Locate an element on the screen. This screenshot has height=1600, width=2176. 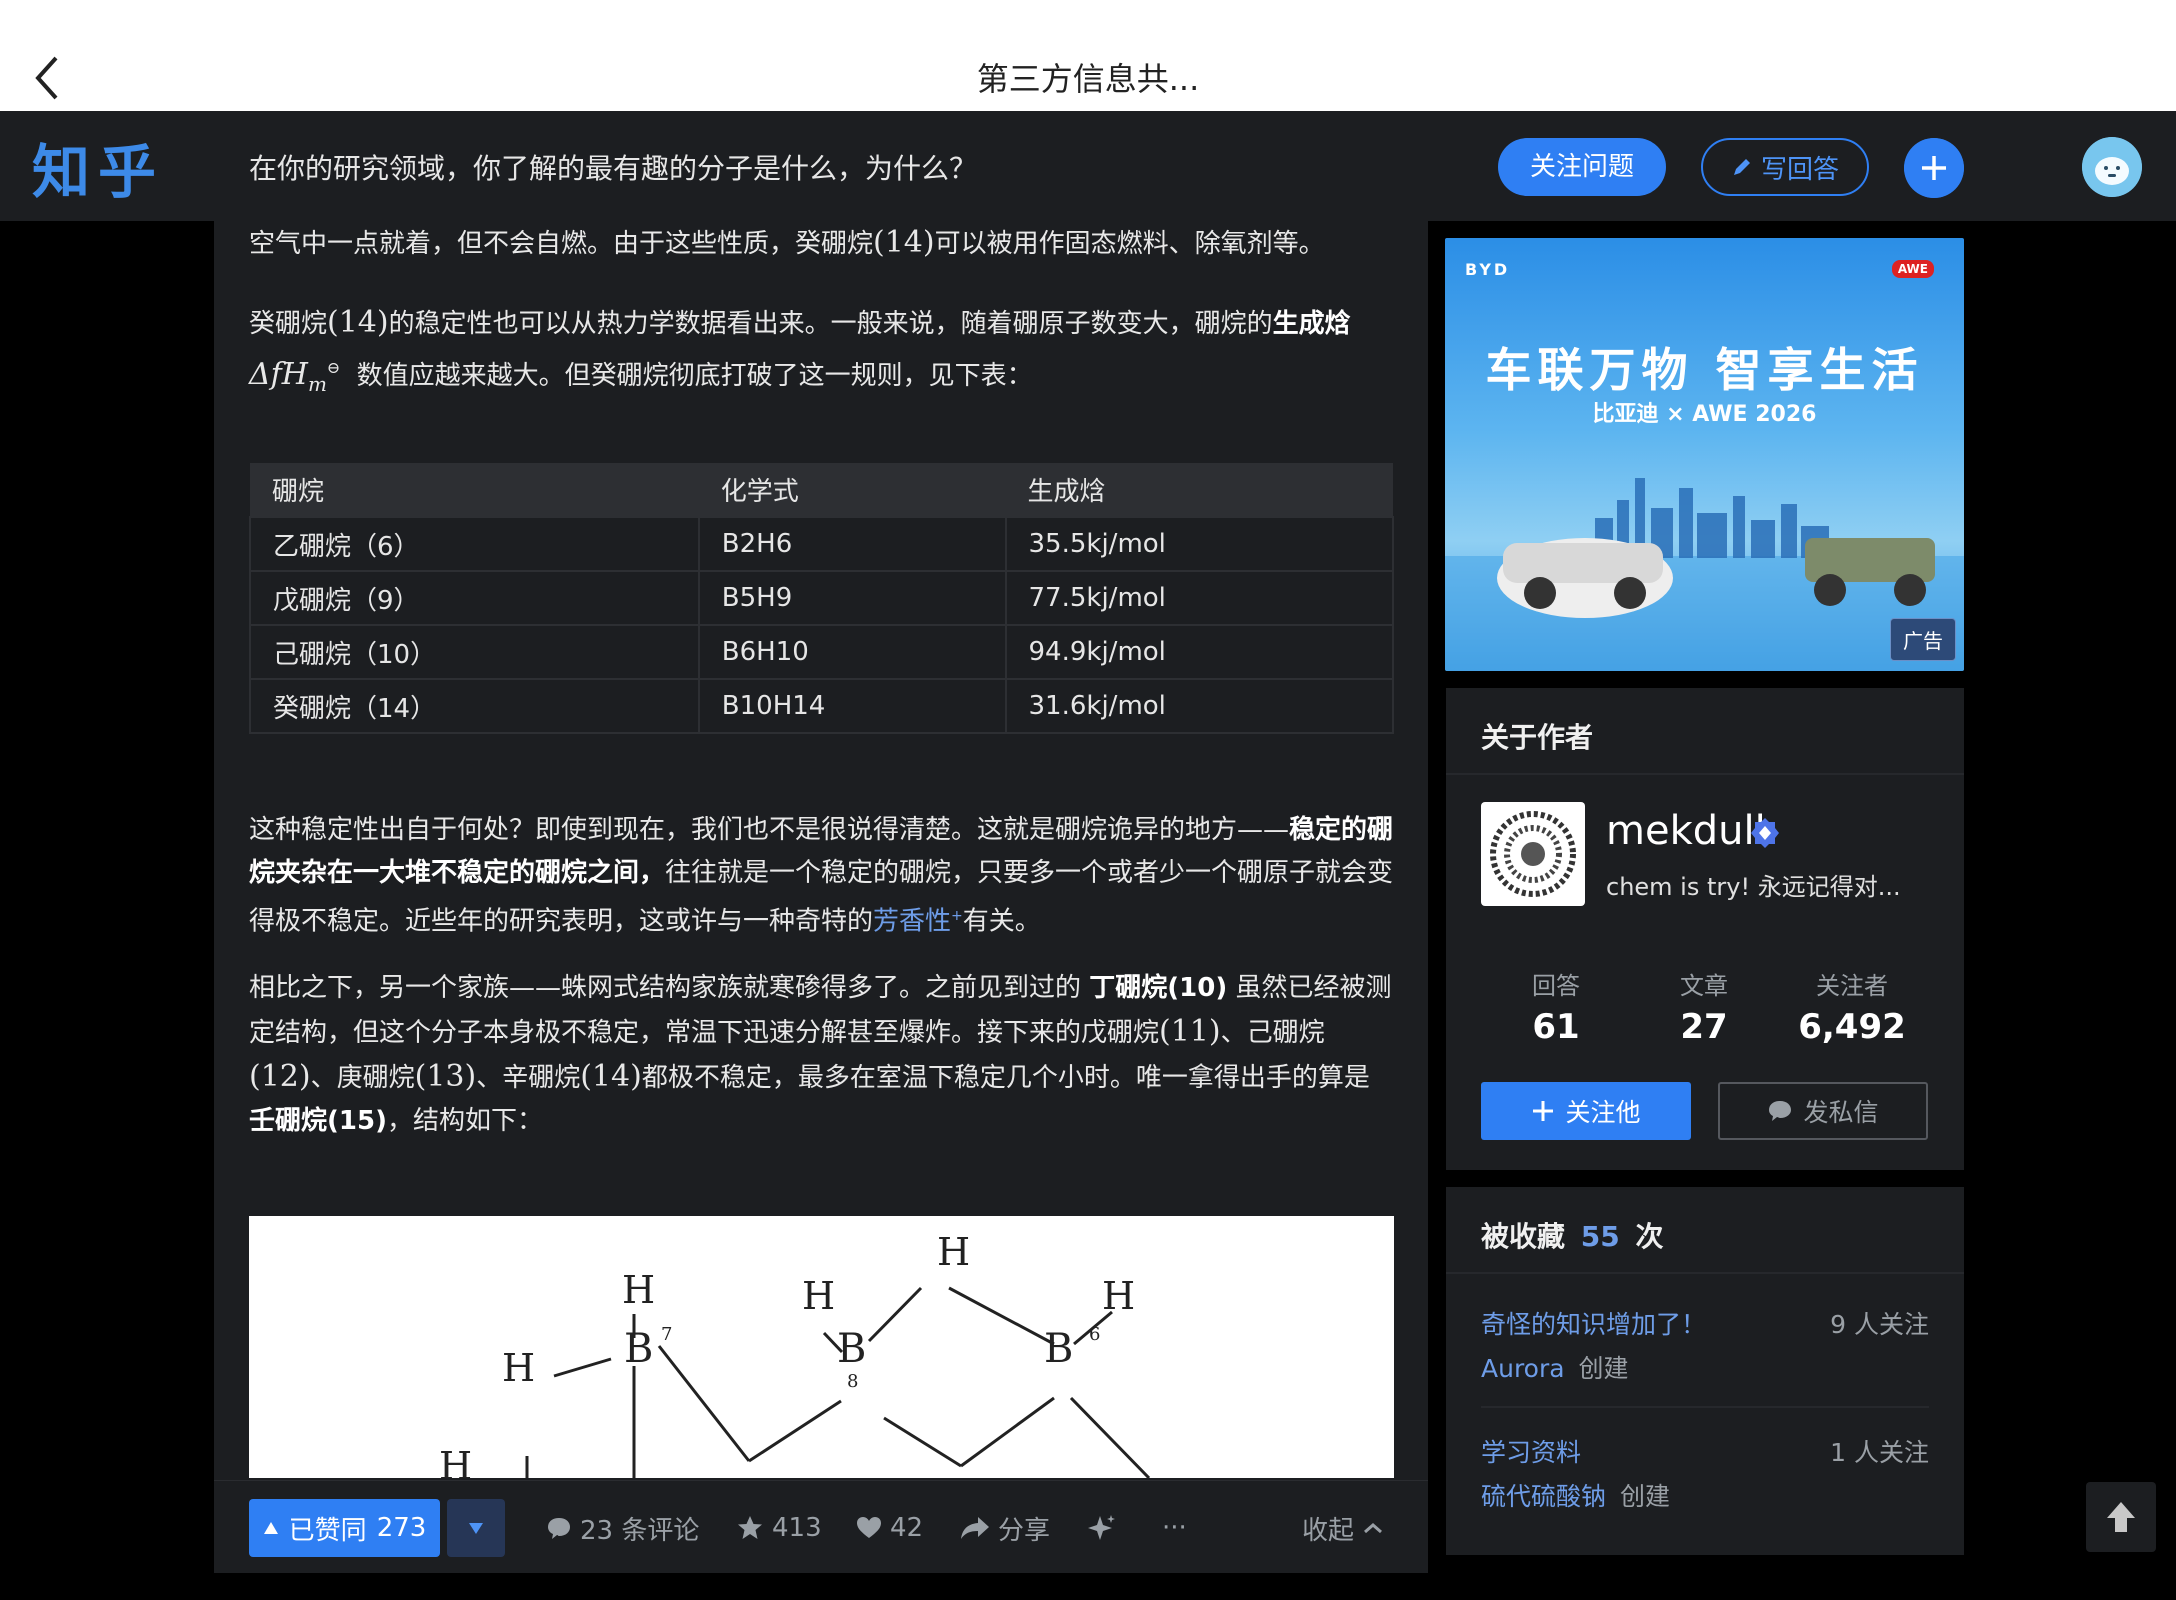
chevron-up-icon is located at coordinates (1373, 1528).